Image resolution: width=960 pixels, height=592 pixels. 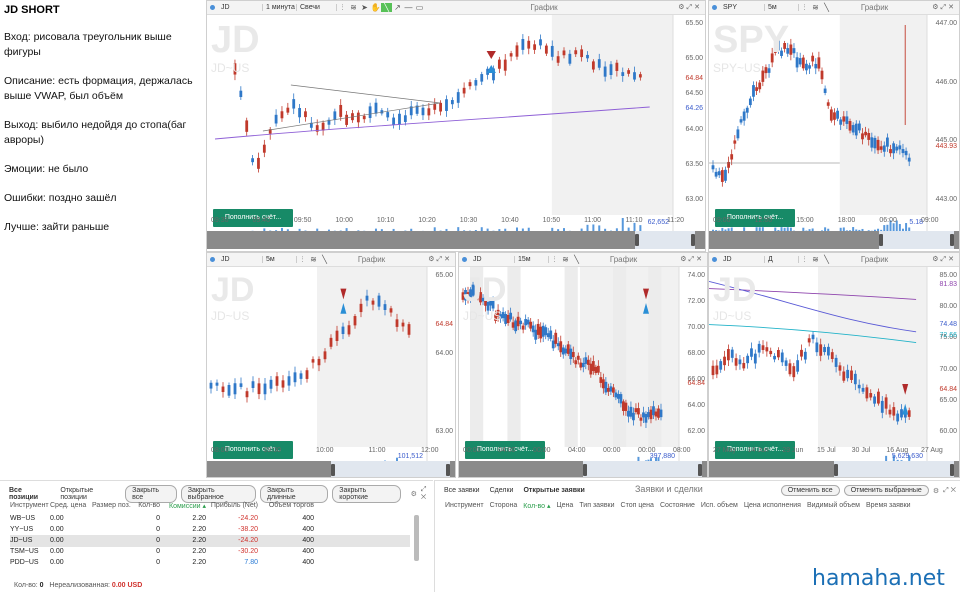 What do you see at coordinates (677, 506) in the screenshot?
I see `orders-column: Состояние` at bounding box center [677, 506].